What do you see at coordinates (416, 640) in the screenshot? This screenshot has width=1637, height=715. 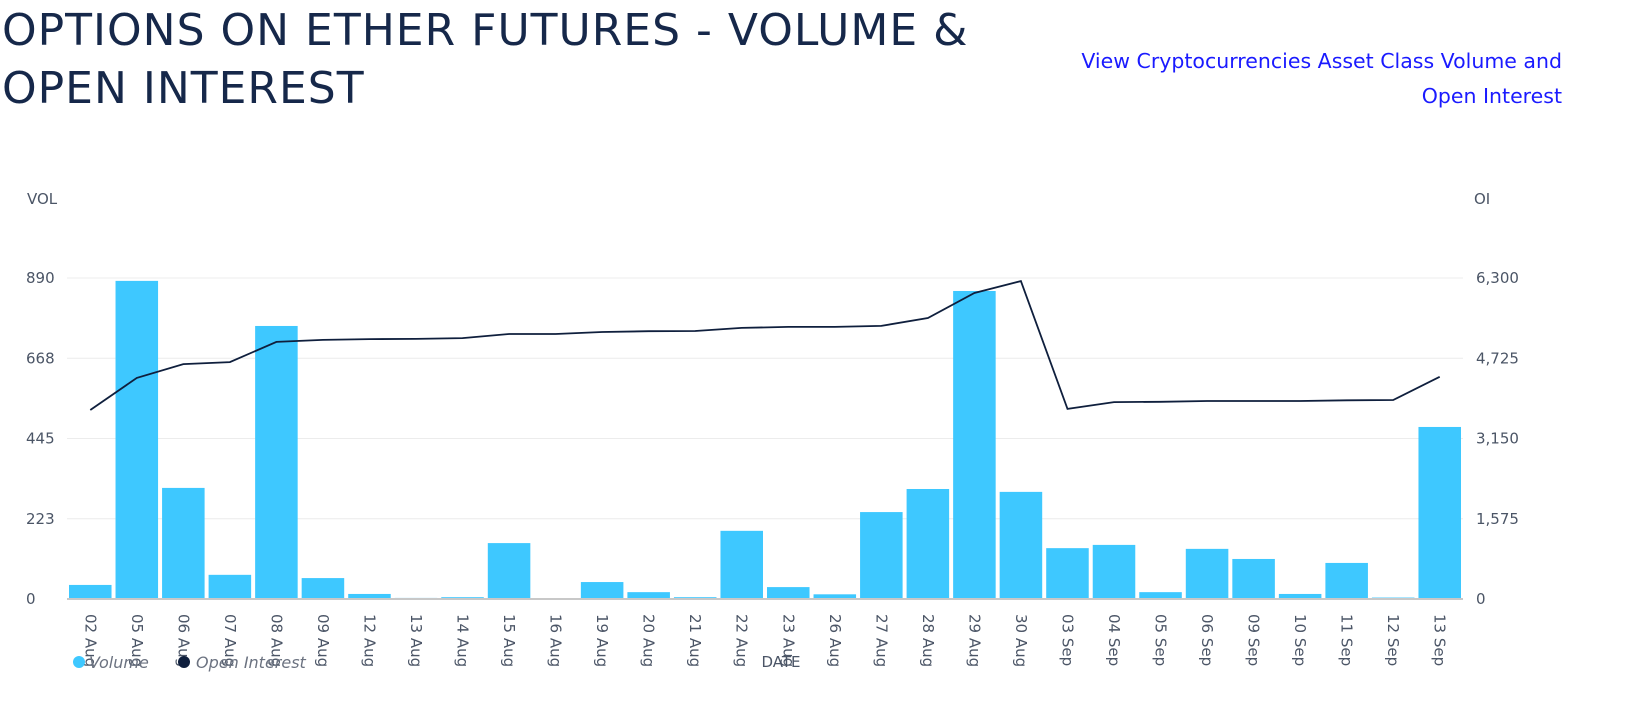 I see `x-tick-label: 13 Aug` at bounding box center [416, 640].